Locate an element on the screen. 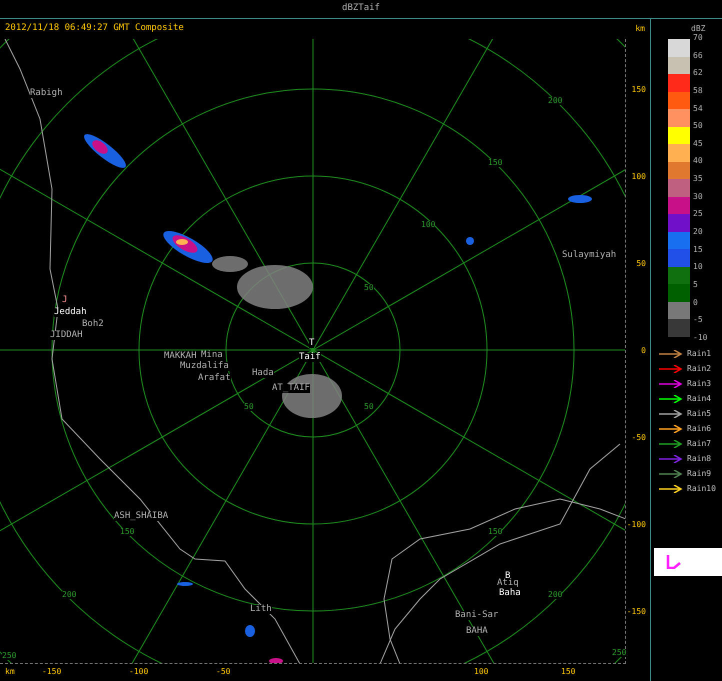  scale-label: 15 is located at coordinates (698, 250).